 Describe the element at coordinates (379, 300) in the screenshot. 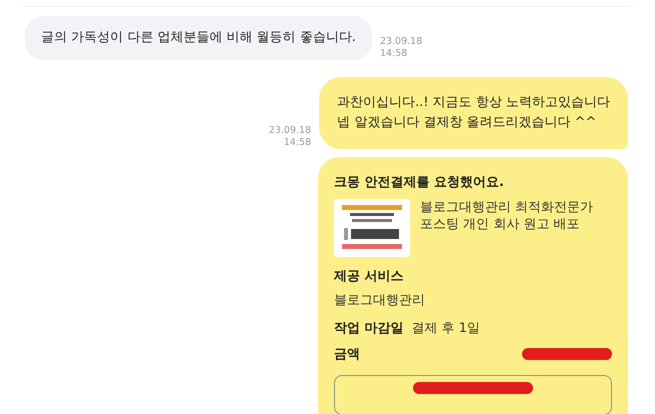

I see `service-value: 블로그대행관리` at that location.